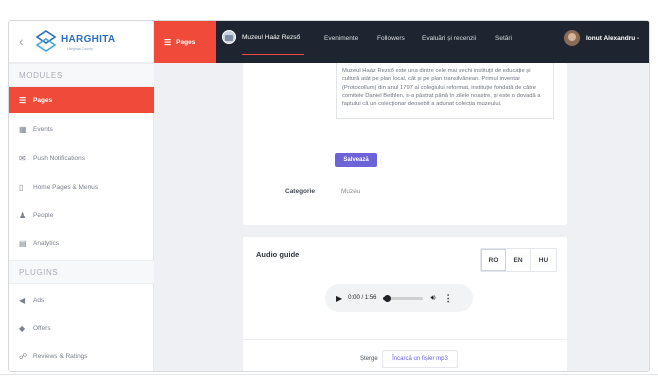 This screenshot has height=379, width=658. What do you see at coordinates (433, 298) in the screenshot?
I see `volume-icon: 🔊︎` at bounding box center [433, 298].